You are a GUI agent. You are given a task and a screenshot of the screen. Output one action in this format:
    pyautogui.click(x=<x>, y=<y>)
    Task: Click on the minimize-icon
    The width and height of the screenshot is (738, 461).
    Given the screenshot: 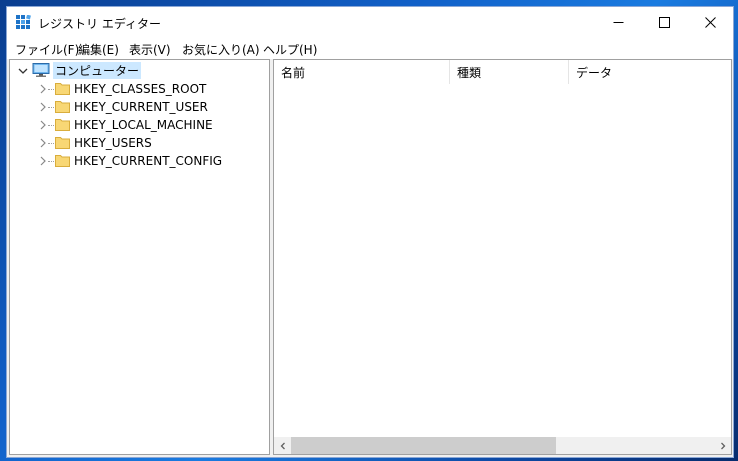 What is the action you would take?
    pyautogui.click(x=618, y=22)
    